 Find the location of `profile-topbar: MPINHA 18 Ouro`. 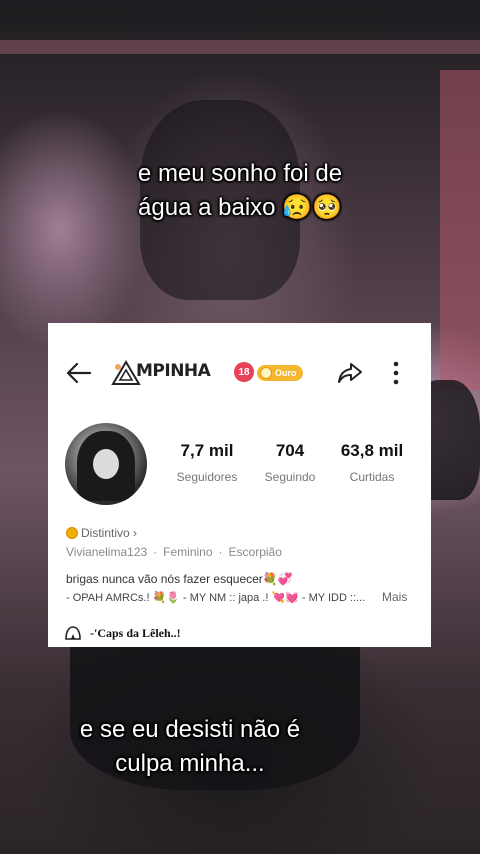

profile-topbar: MPINHA 18 Ouro is located at coordinates (239, 373).